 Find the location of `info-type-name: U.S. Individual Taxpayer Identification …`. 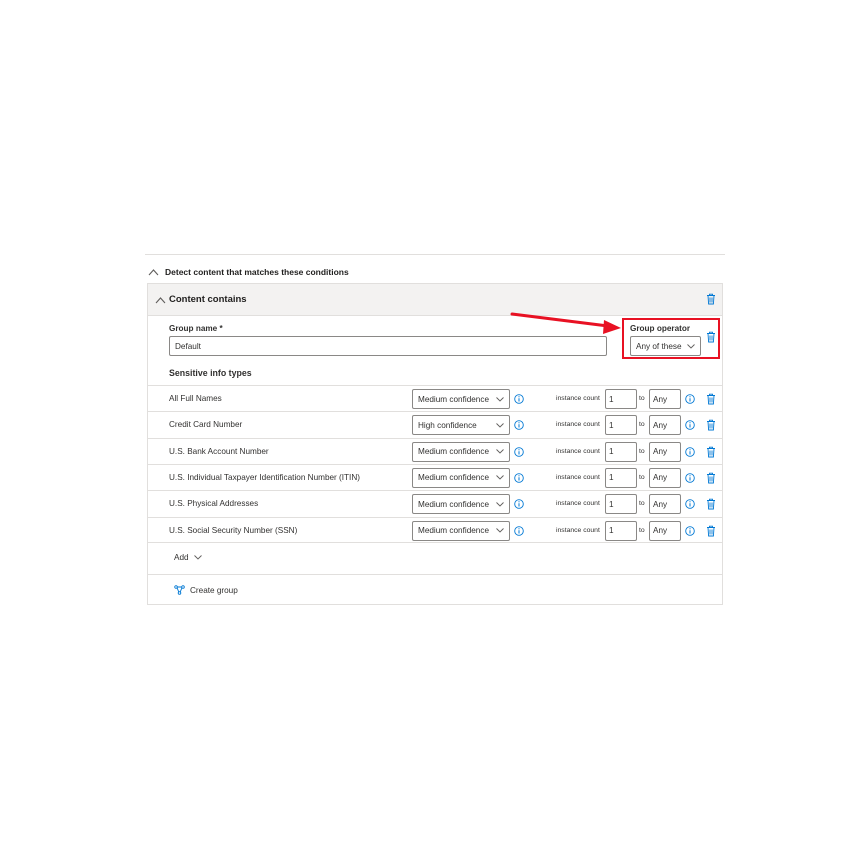

info-type-name: U.S. Individual Taxpayer Identification … is located at coordinates (264, 477).